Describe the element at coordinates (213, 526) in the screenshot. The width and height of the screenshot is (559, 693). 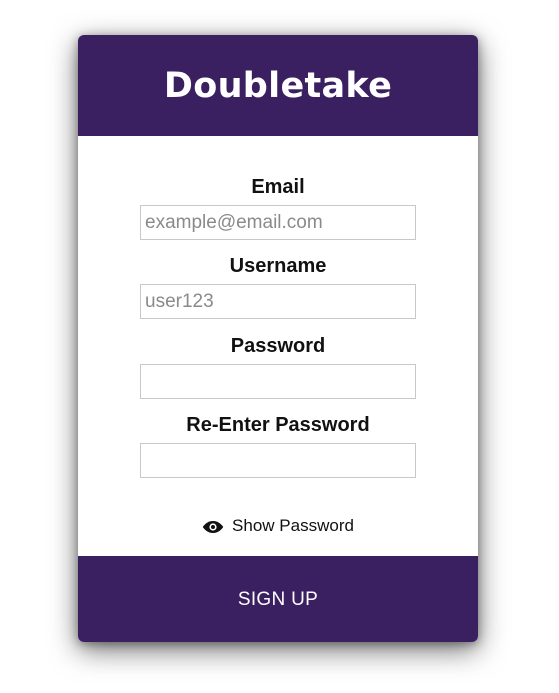
I see `eye-icon` at that location.